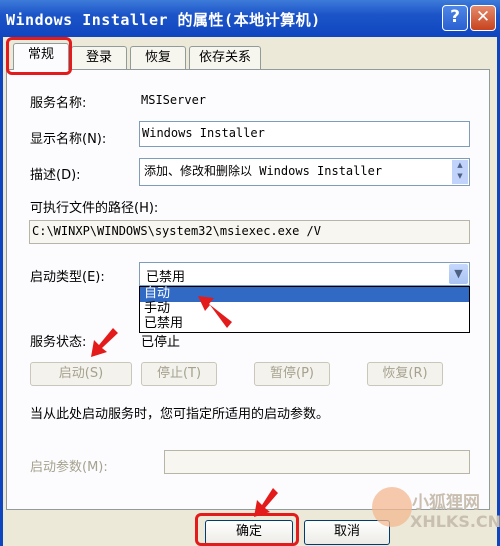  What do you see at coordinates (104, 342) in the screenshot?
I see `arrow-to-status-icon` at bounding box center [104, 342].